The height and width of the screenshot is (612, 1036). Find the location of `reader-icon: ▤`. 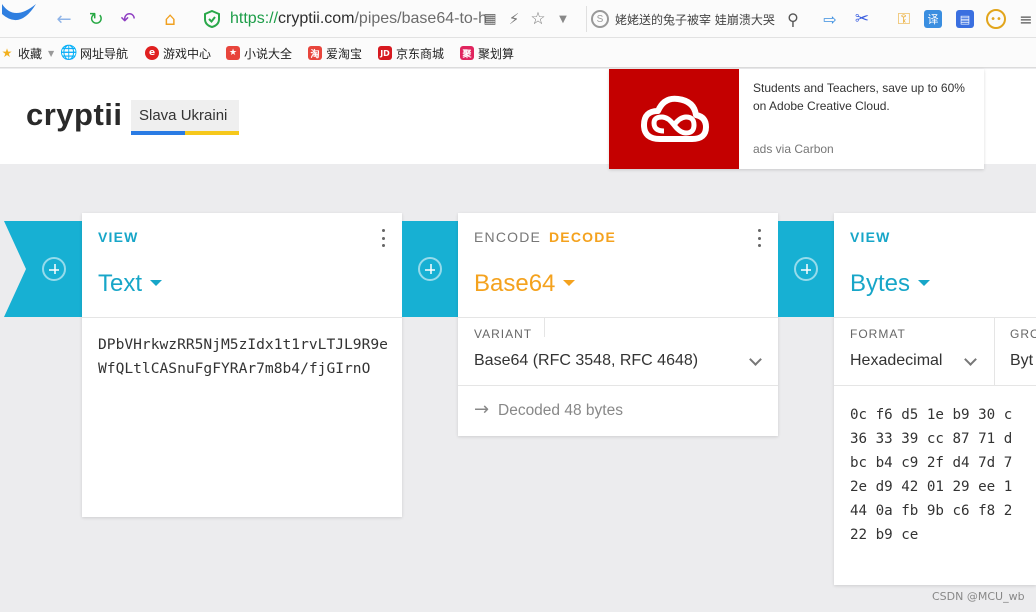

reader-icon: ▤ is located at coordinates (965, 19).